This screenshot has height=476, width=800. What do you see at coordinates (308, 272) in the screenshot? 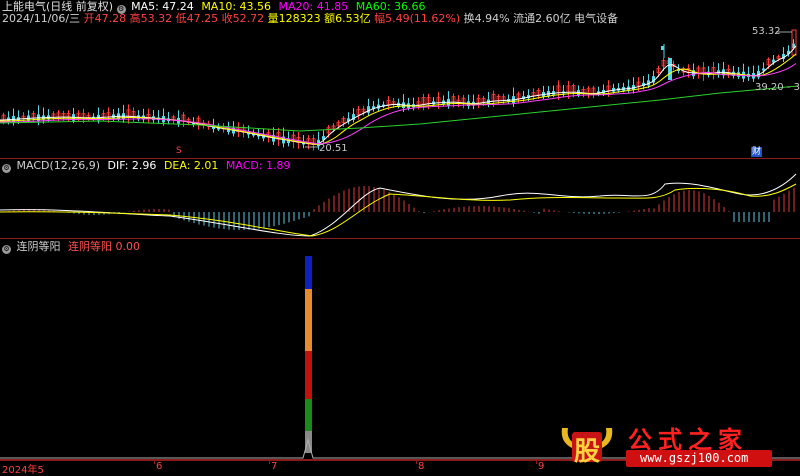
I see `indicator-bar-blue` at bounding box center [308, 272].